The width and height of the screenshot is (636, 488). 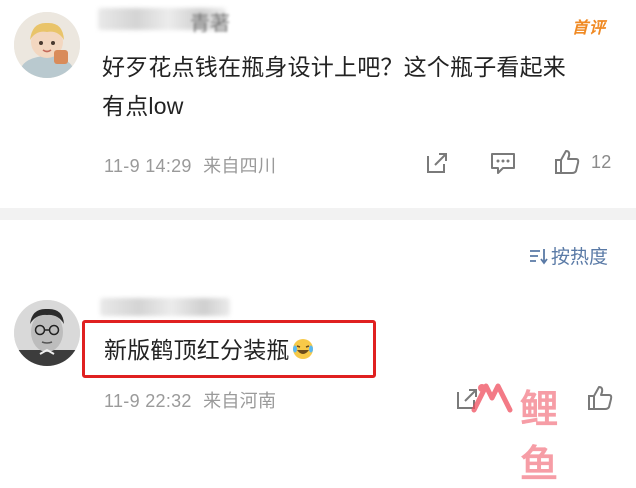 I want to click on reply-button, so click(x=503, y=165).